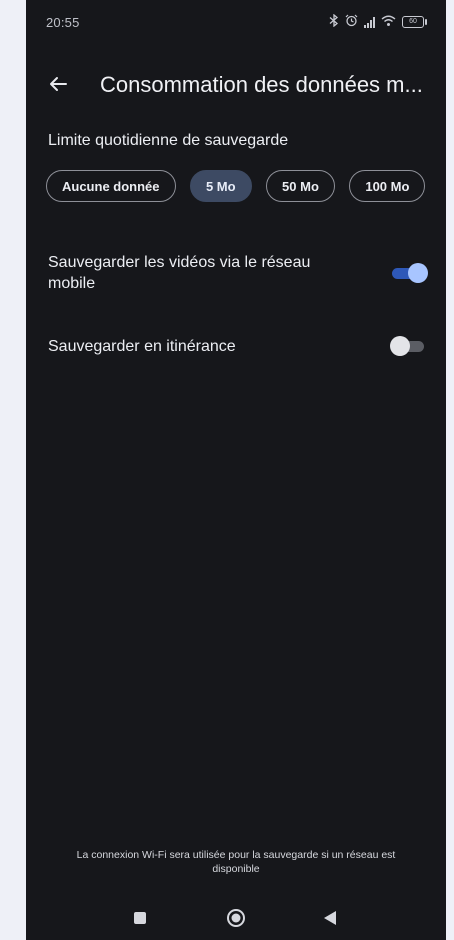 The width and height of the screenshot is (454, 940). I want to click on setting-label: Sauvegarder en itinérance, so click(142, 346).